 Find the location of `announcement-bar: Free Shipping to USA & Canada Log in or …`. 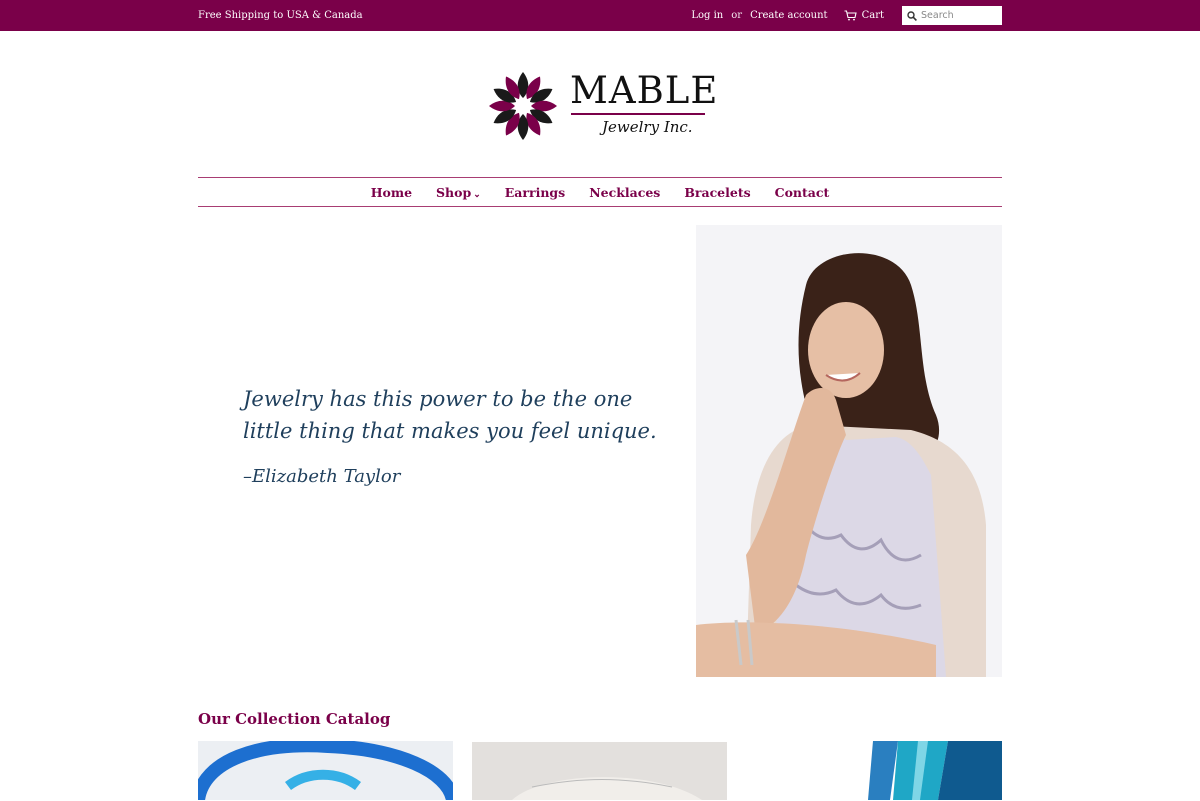

announcement-bar: Free Shipping to USA & Canada Log in or … is located at coordinates (600, 15).